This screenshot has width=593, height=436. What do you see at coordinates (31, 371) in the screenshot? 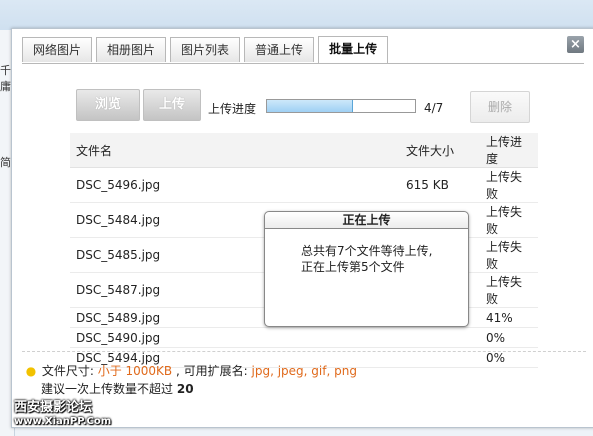
I see `lightbulb-icon: ●` at bounding box center [31, 371].